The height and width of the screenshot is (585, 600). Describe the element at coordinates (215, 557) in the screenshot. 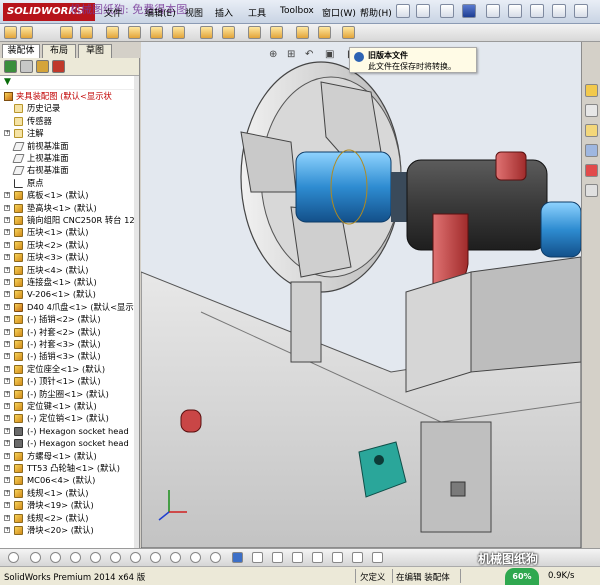

I see `dimension-icon` at that location.